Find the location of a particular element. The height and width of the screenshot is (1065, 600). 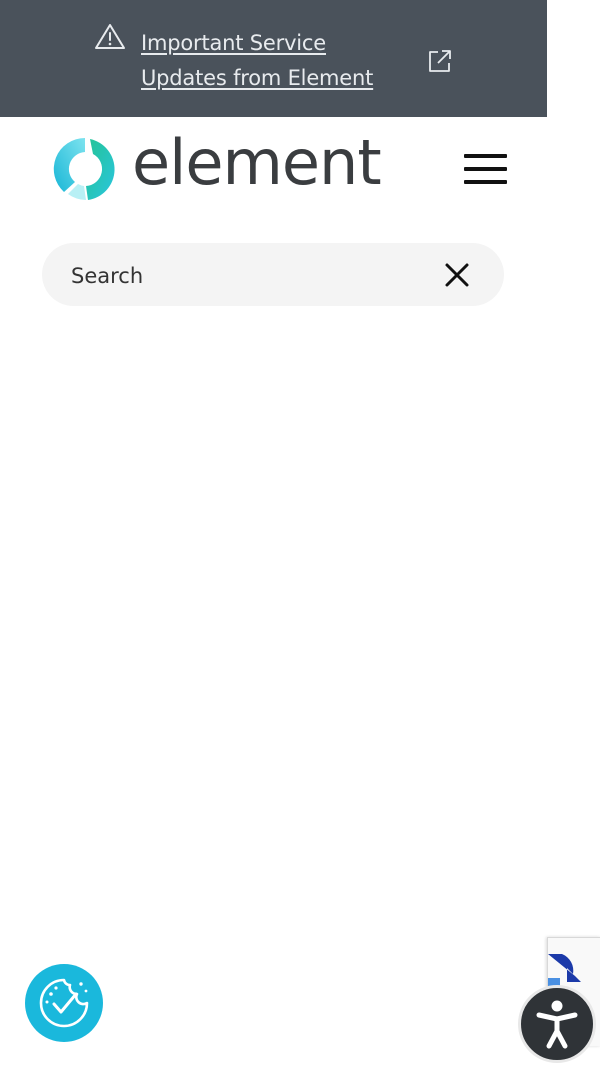

service-updates-banner: Important Service Updates from Element is located at coordinates (273, 58).